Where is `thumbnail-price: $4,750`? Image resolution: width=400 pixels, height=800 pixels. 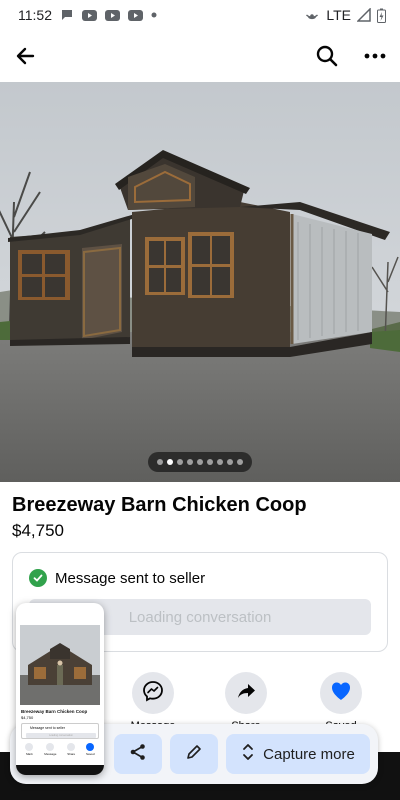 thumbnail-price: $4,750 is located at coordinates (27, 717).